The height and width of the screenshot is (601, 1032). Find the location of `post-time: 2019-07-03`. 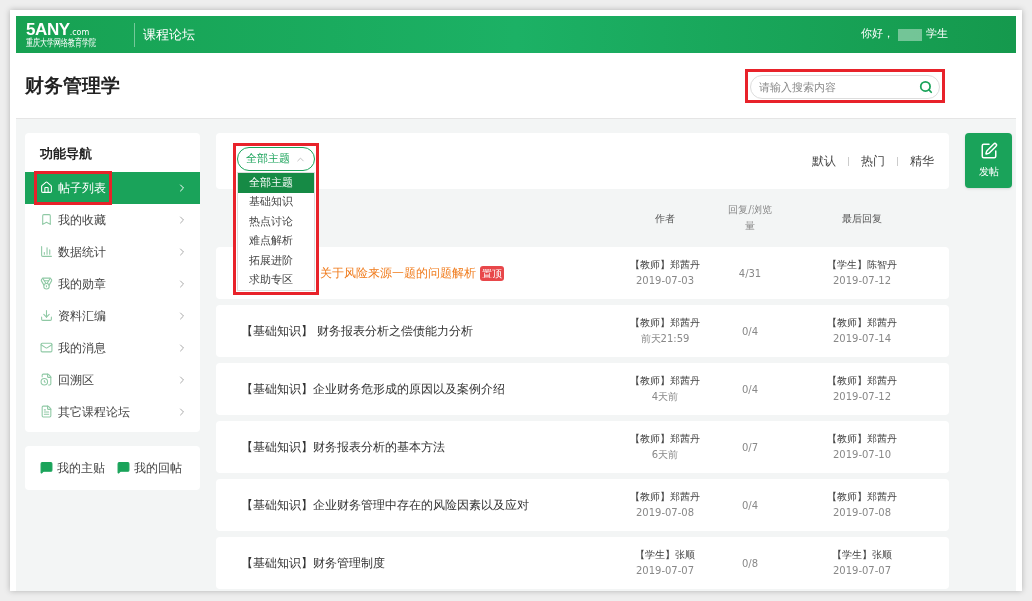

post-time: 2019-07-03 is located at coordinates (665, 281).